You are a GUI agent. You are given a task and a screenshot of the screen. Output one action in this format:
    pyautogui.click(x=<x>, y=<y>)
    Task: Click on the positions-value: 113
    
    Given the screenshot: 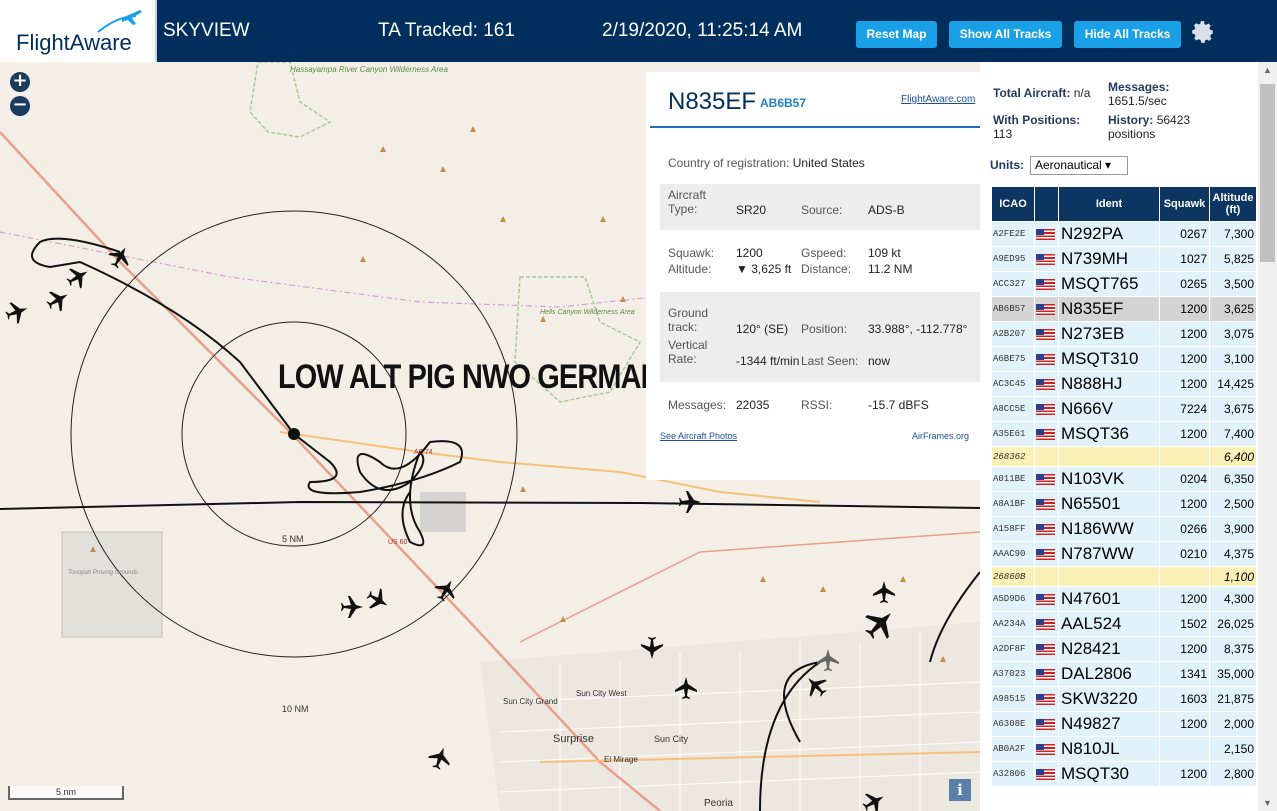 What is the action you would take?
    pyautogui.click(x=1003, y=134)
    